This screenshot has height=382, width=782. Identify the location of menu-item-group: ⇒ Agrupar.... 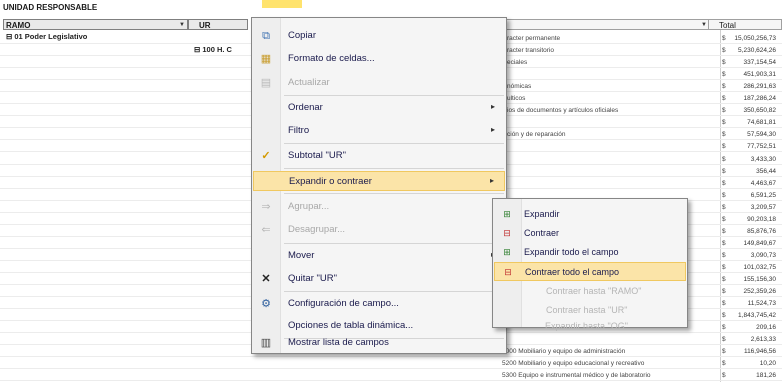
(379, 207).